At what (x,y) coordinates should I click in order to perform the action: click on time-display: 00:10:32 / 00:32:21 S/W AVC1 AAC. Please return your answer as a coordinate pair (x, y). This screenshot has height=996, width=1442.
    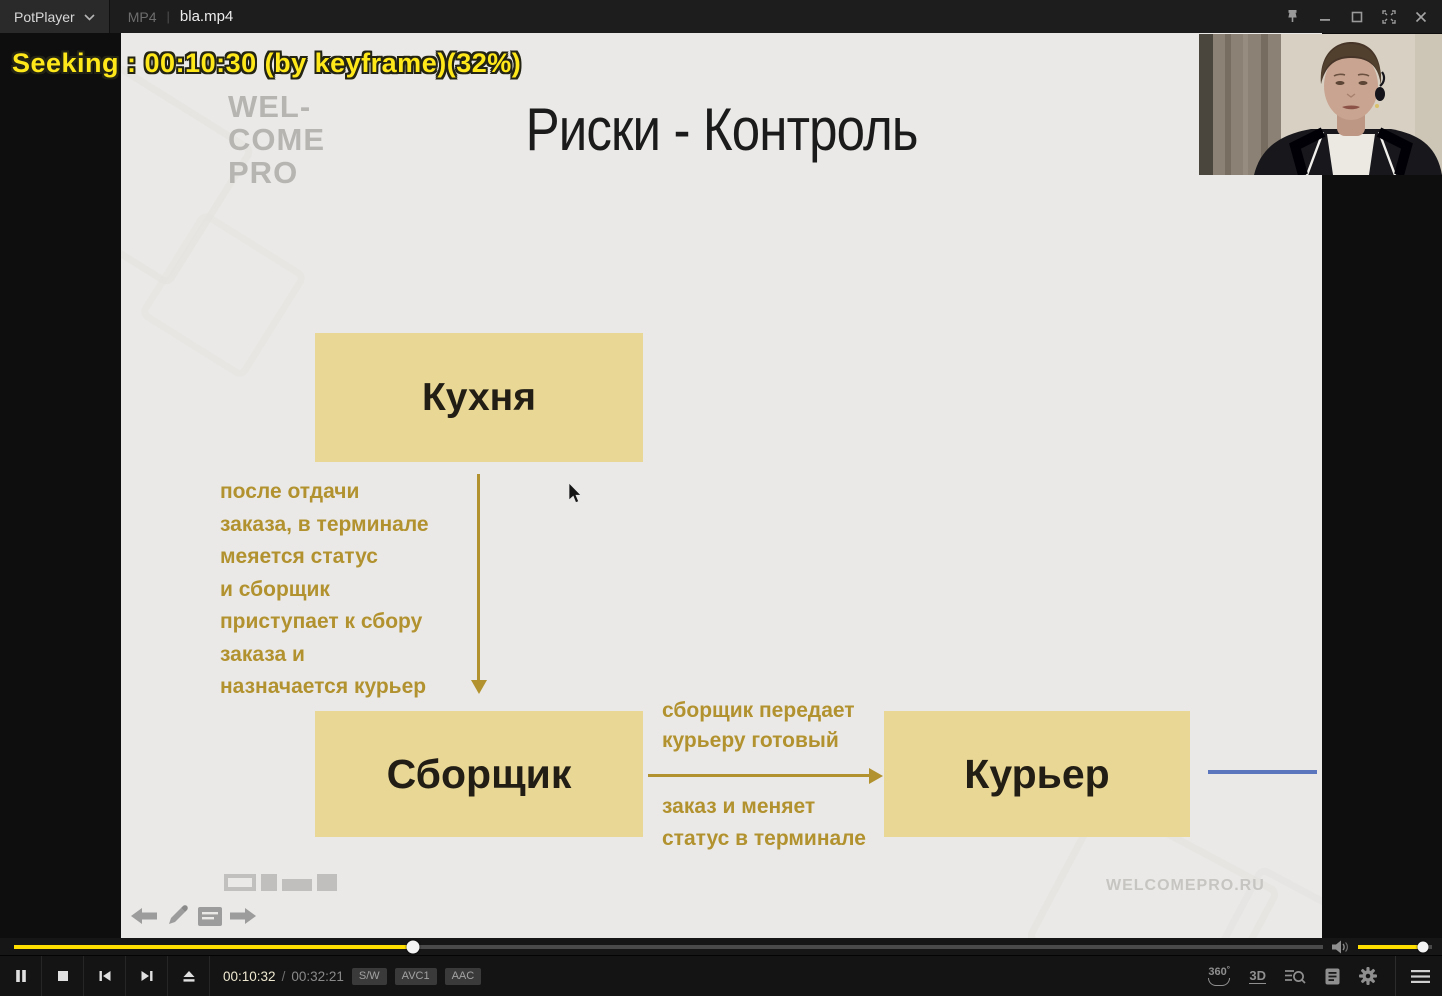
    Looking at the image, I should click on (352, 976).